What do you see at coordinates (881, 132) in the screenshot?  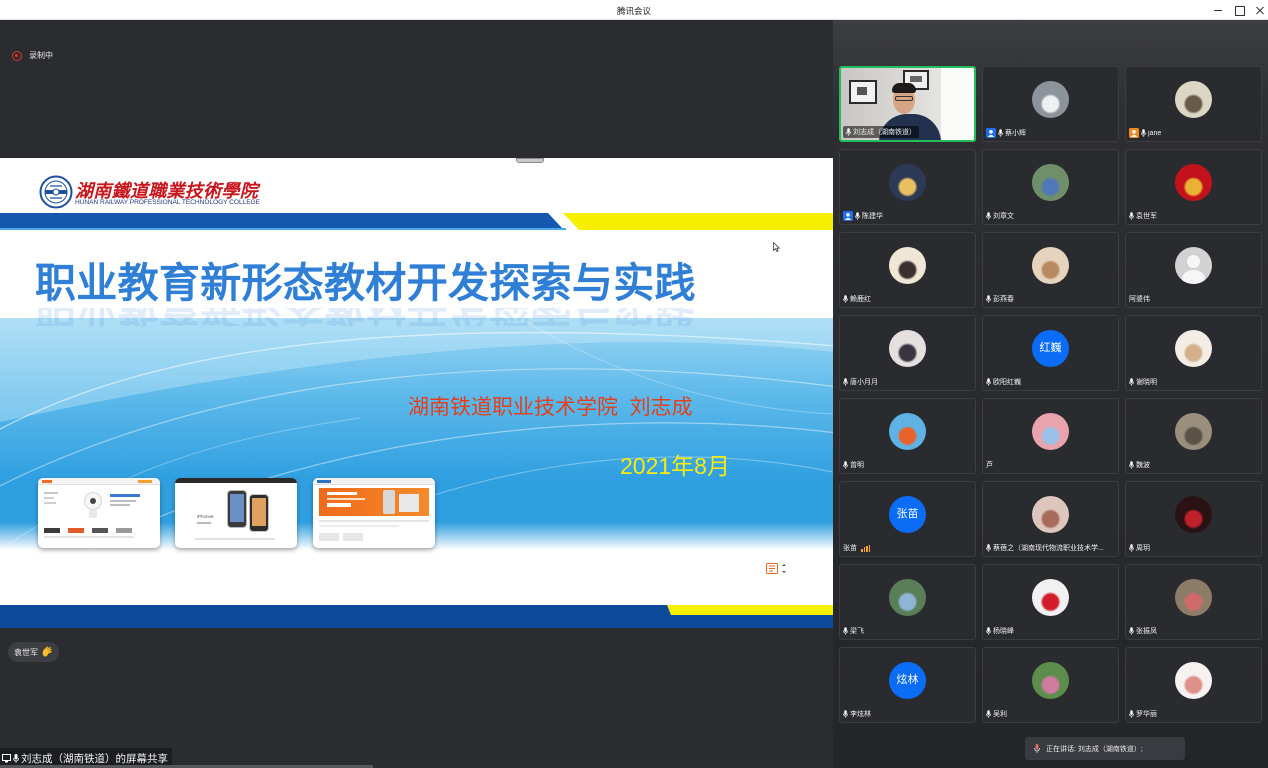 I see `participant-name-bar: 刘志成（湖南铁道）` at bounding box center [881, 132].